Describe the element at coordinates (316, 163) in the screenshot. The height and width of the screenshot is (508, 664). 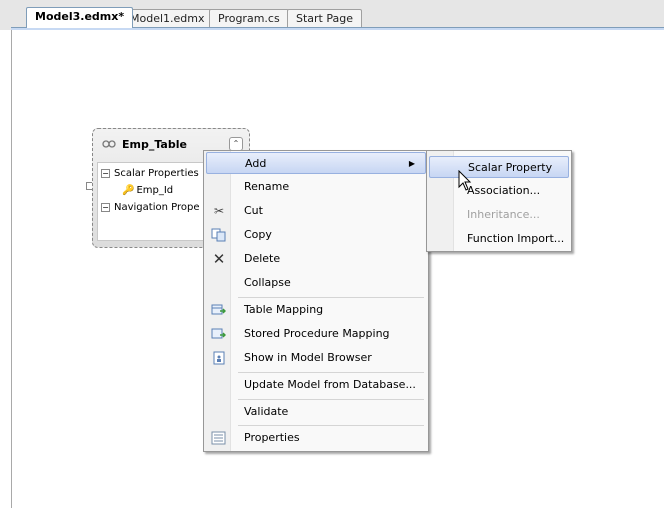
I see `menu-item-add: Add ▶` at that location.